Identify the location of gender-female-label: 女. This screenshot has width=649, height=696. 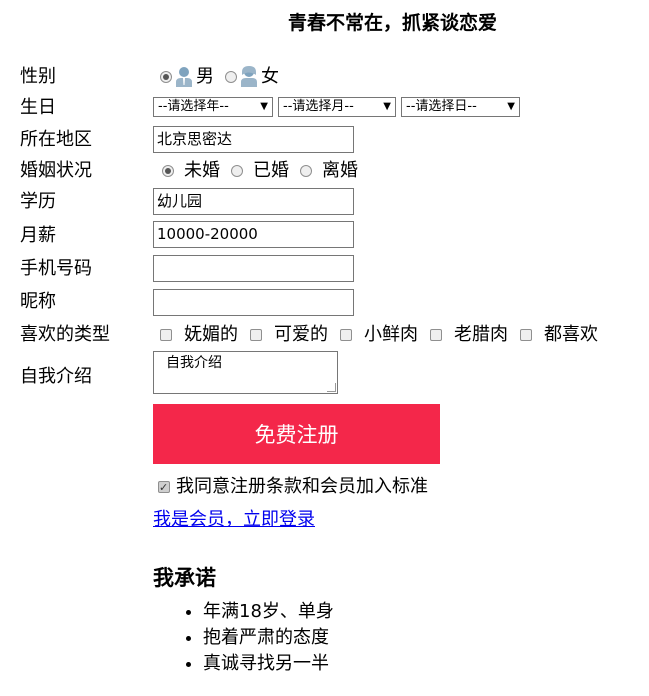
(270, 76).